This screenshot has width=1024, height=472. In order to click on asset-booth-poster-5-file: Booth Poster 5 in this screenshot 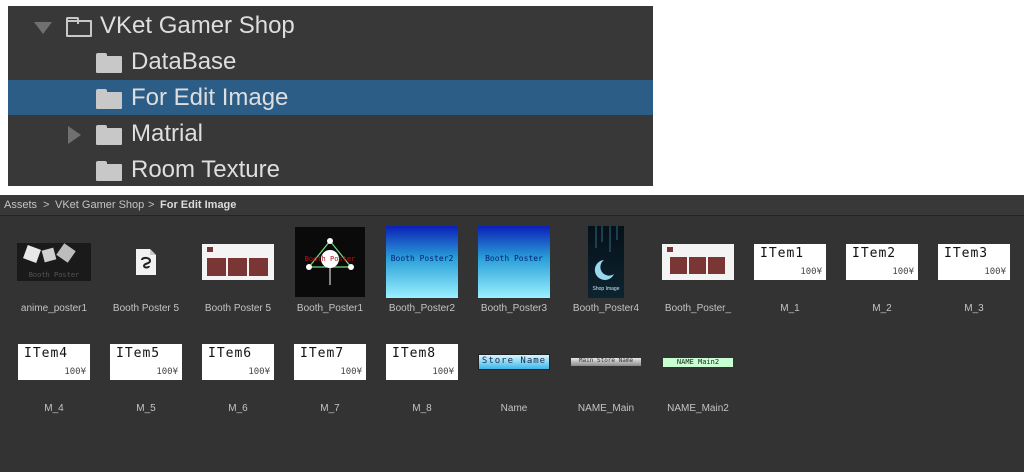, I will do `click(146, 275)`.